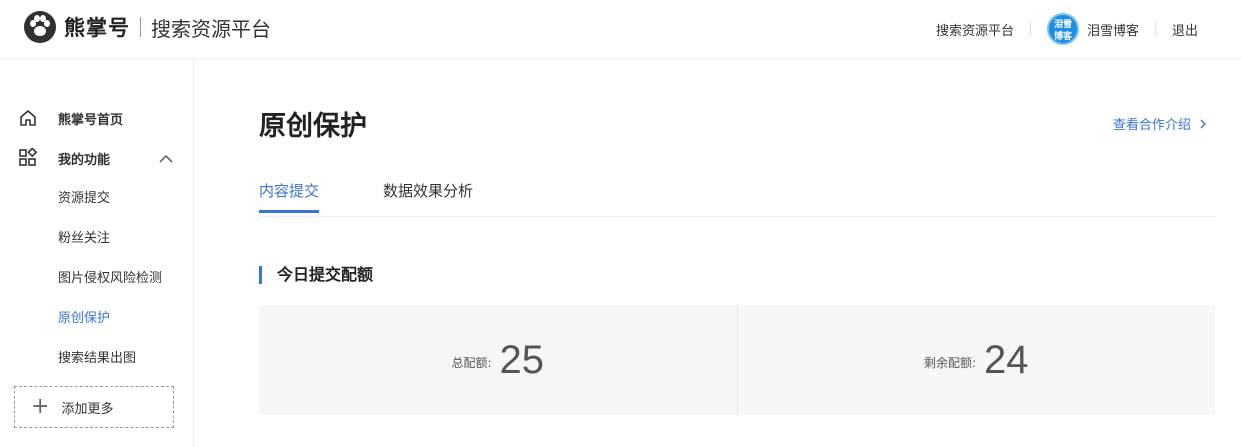  I want to click on brand-name: 熊掌号, so click(97, 28).